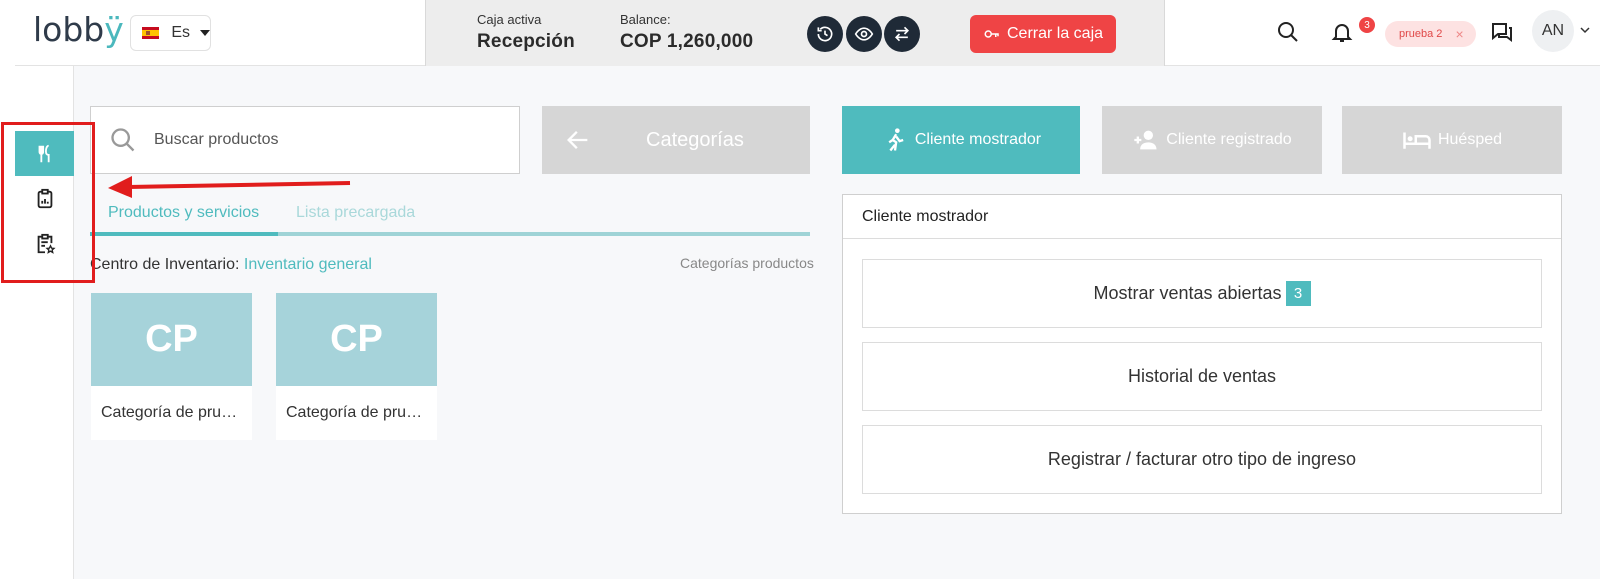 This screenshot has height=579, width=1600. I want to click on notifications-button, so click(1342, 32).